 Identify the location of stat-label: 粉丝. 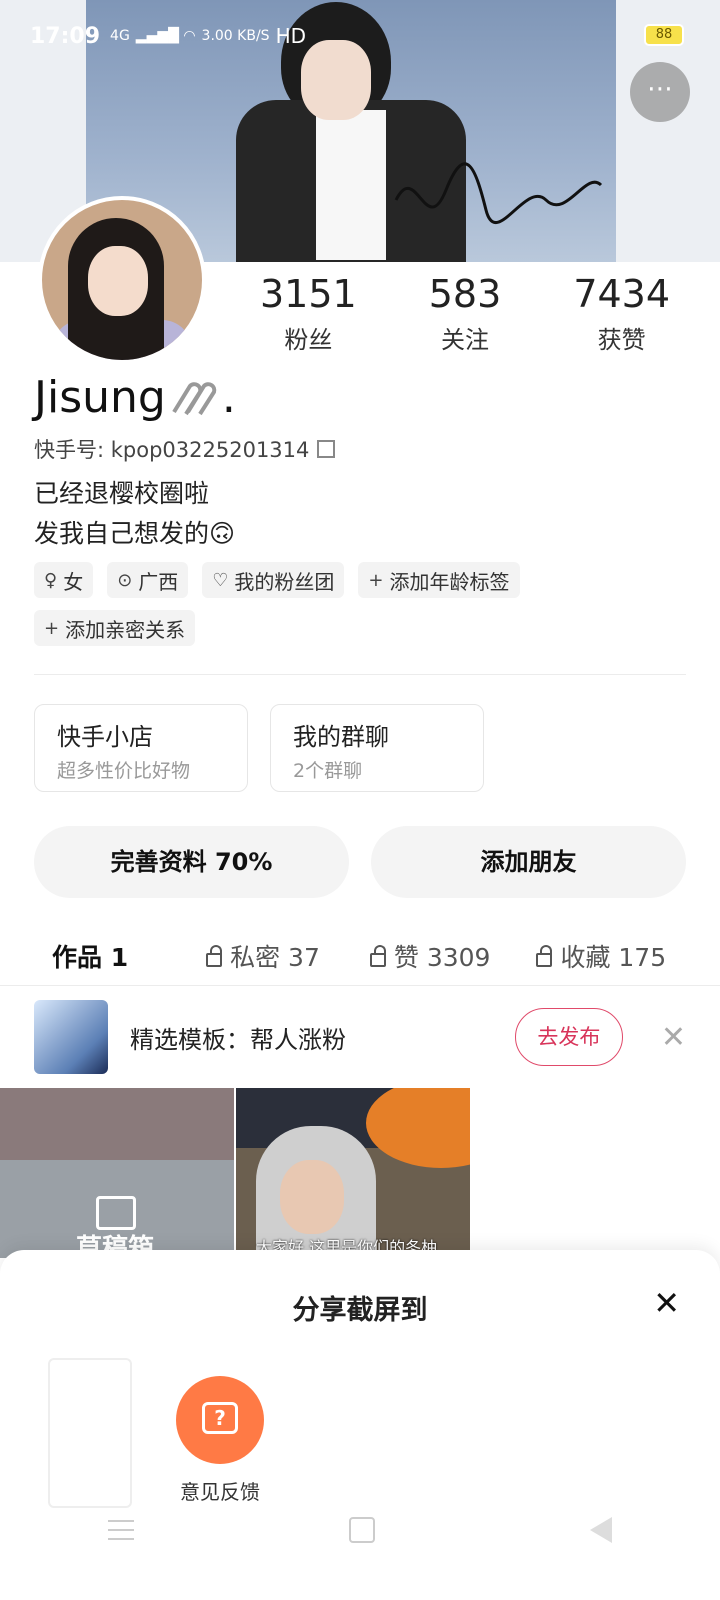
(308, 340).